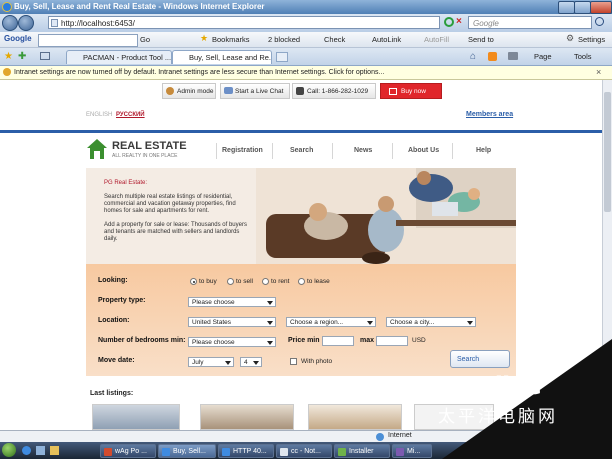 The height and width of the screenshot is (459, 612). What do you see at coordinates (334, 39) in the screenshot?
I see `spell-check-button: Check` at bounding box center [334, 39].